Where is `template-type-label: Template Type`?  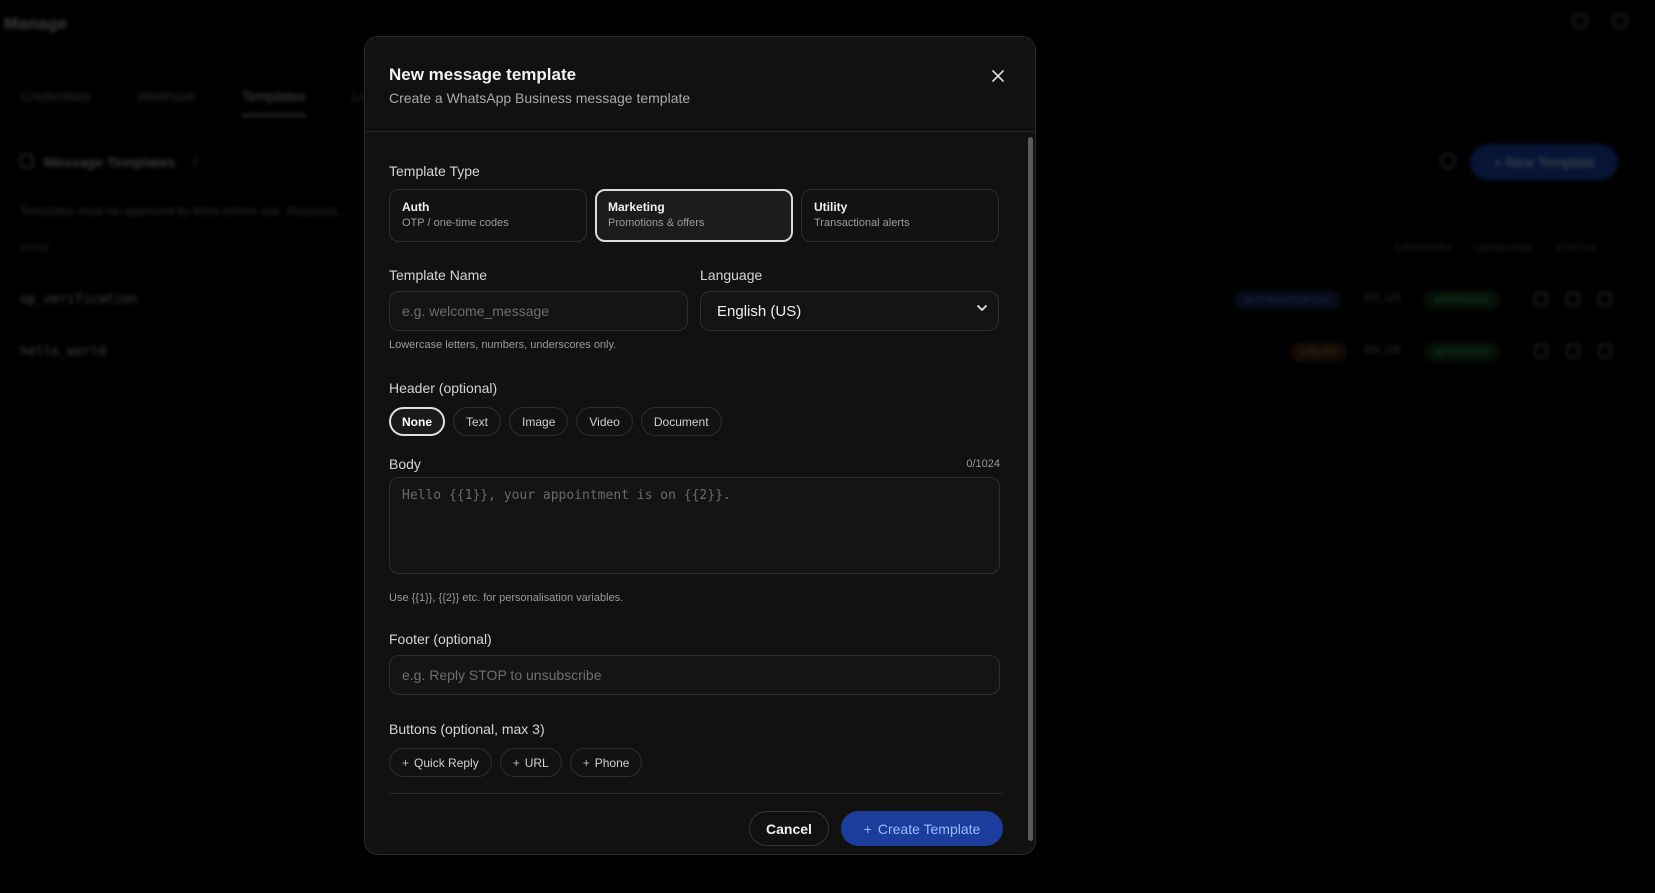 template-type-label: Template Type is located at coordinates (434, 171).